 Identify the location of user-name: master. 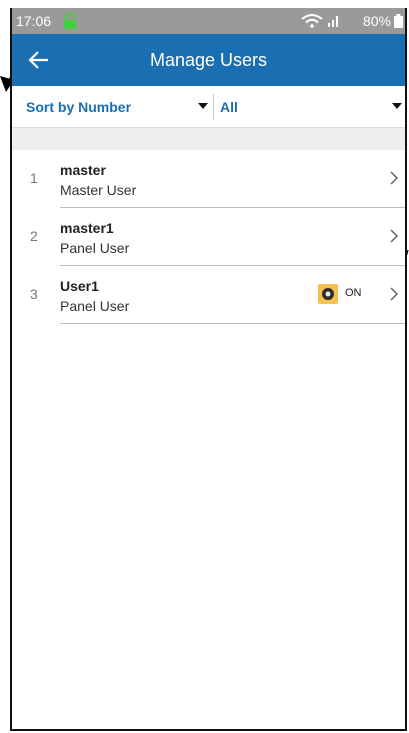
(83, 170).